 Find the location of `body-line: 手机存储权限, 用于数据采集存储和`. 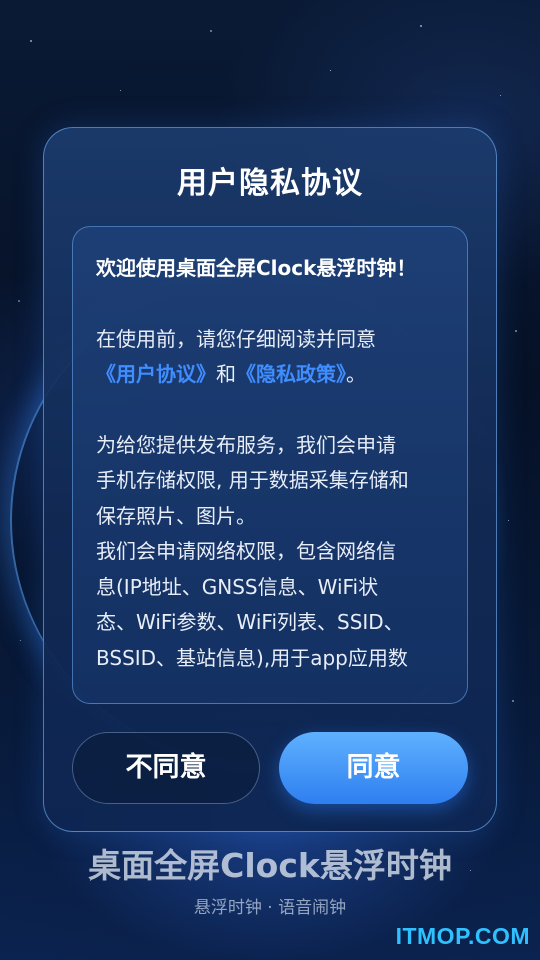

body-line: 手机存储权限, 用于数据采集存储和 is located at coordinates (252, 480).